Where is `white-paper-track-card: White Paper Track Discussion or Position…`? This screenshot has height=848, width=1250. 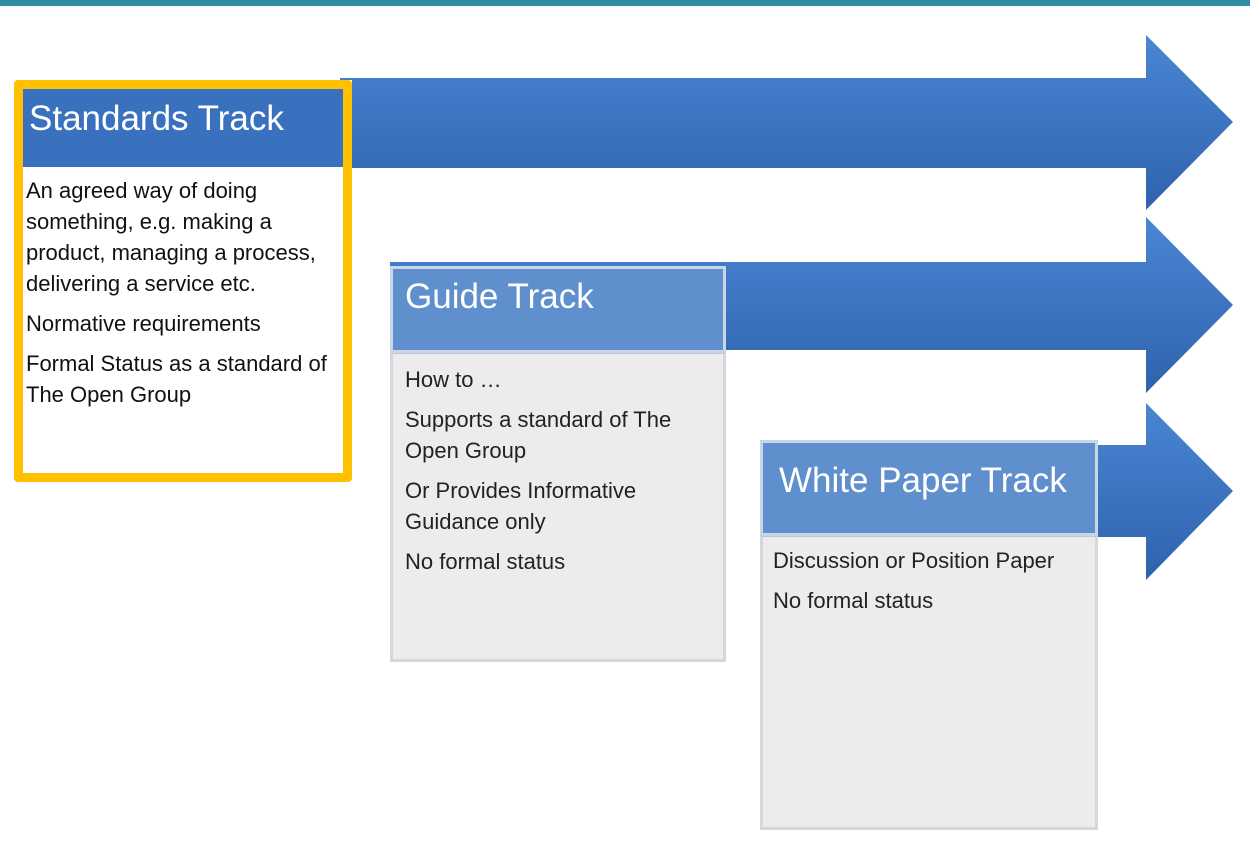
white-paper-track-card: White Paper Track Discussion or Position… is located at coordinates (929, 635).